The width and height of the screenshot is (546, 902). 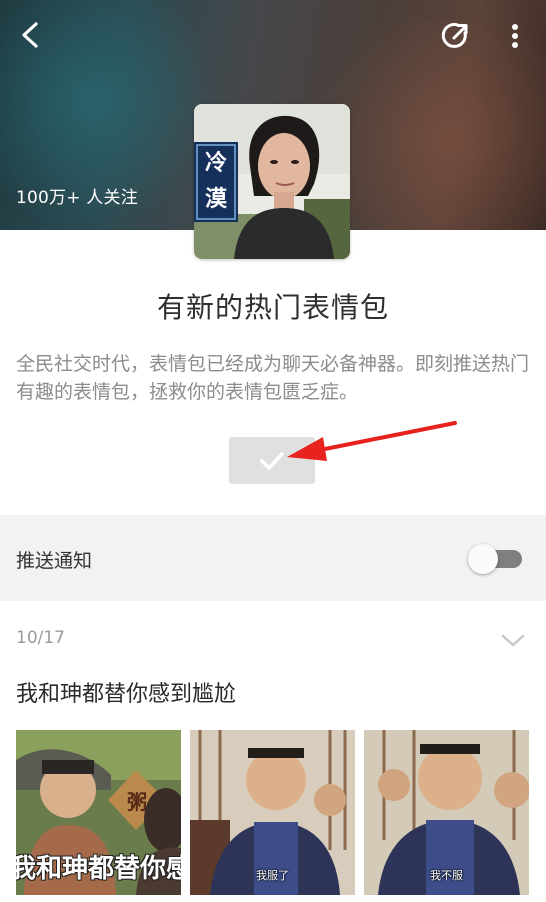 What do you see at coordinates (77, 198) in the screenshot?
I see `follower-count: 100万+ 人关注` at bounding box center [77, 198].